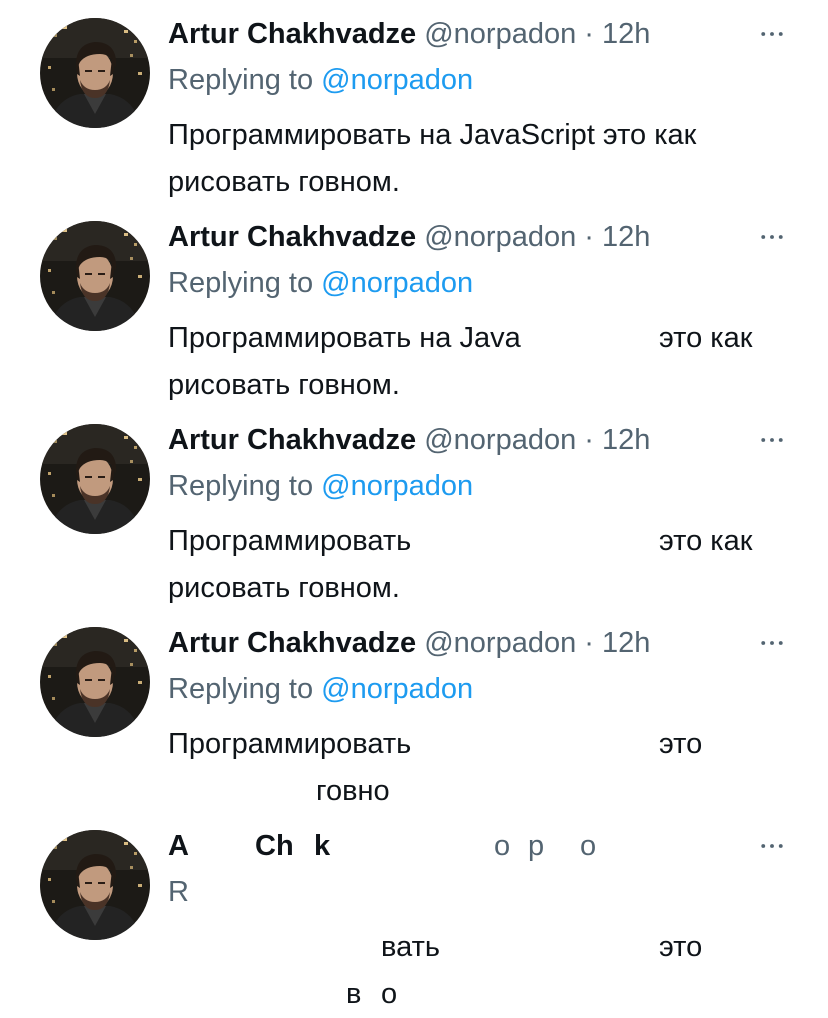 This screenshot has width=828, height=1018. I want to click on reply-context: R, so click(178, 892).